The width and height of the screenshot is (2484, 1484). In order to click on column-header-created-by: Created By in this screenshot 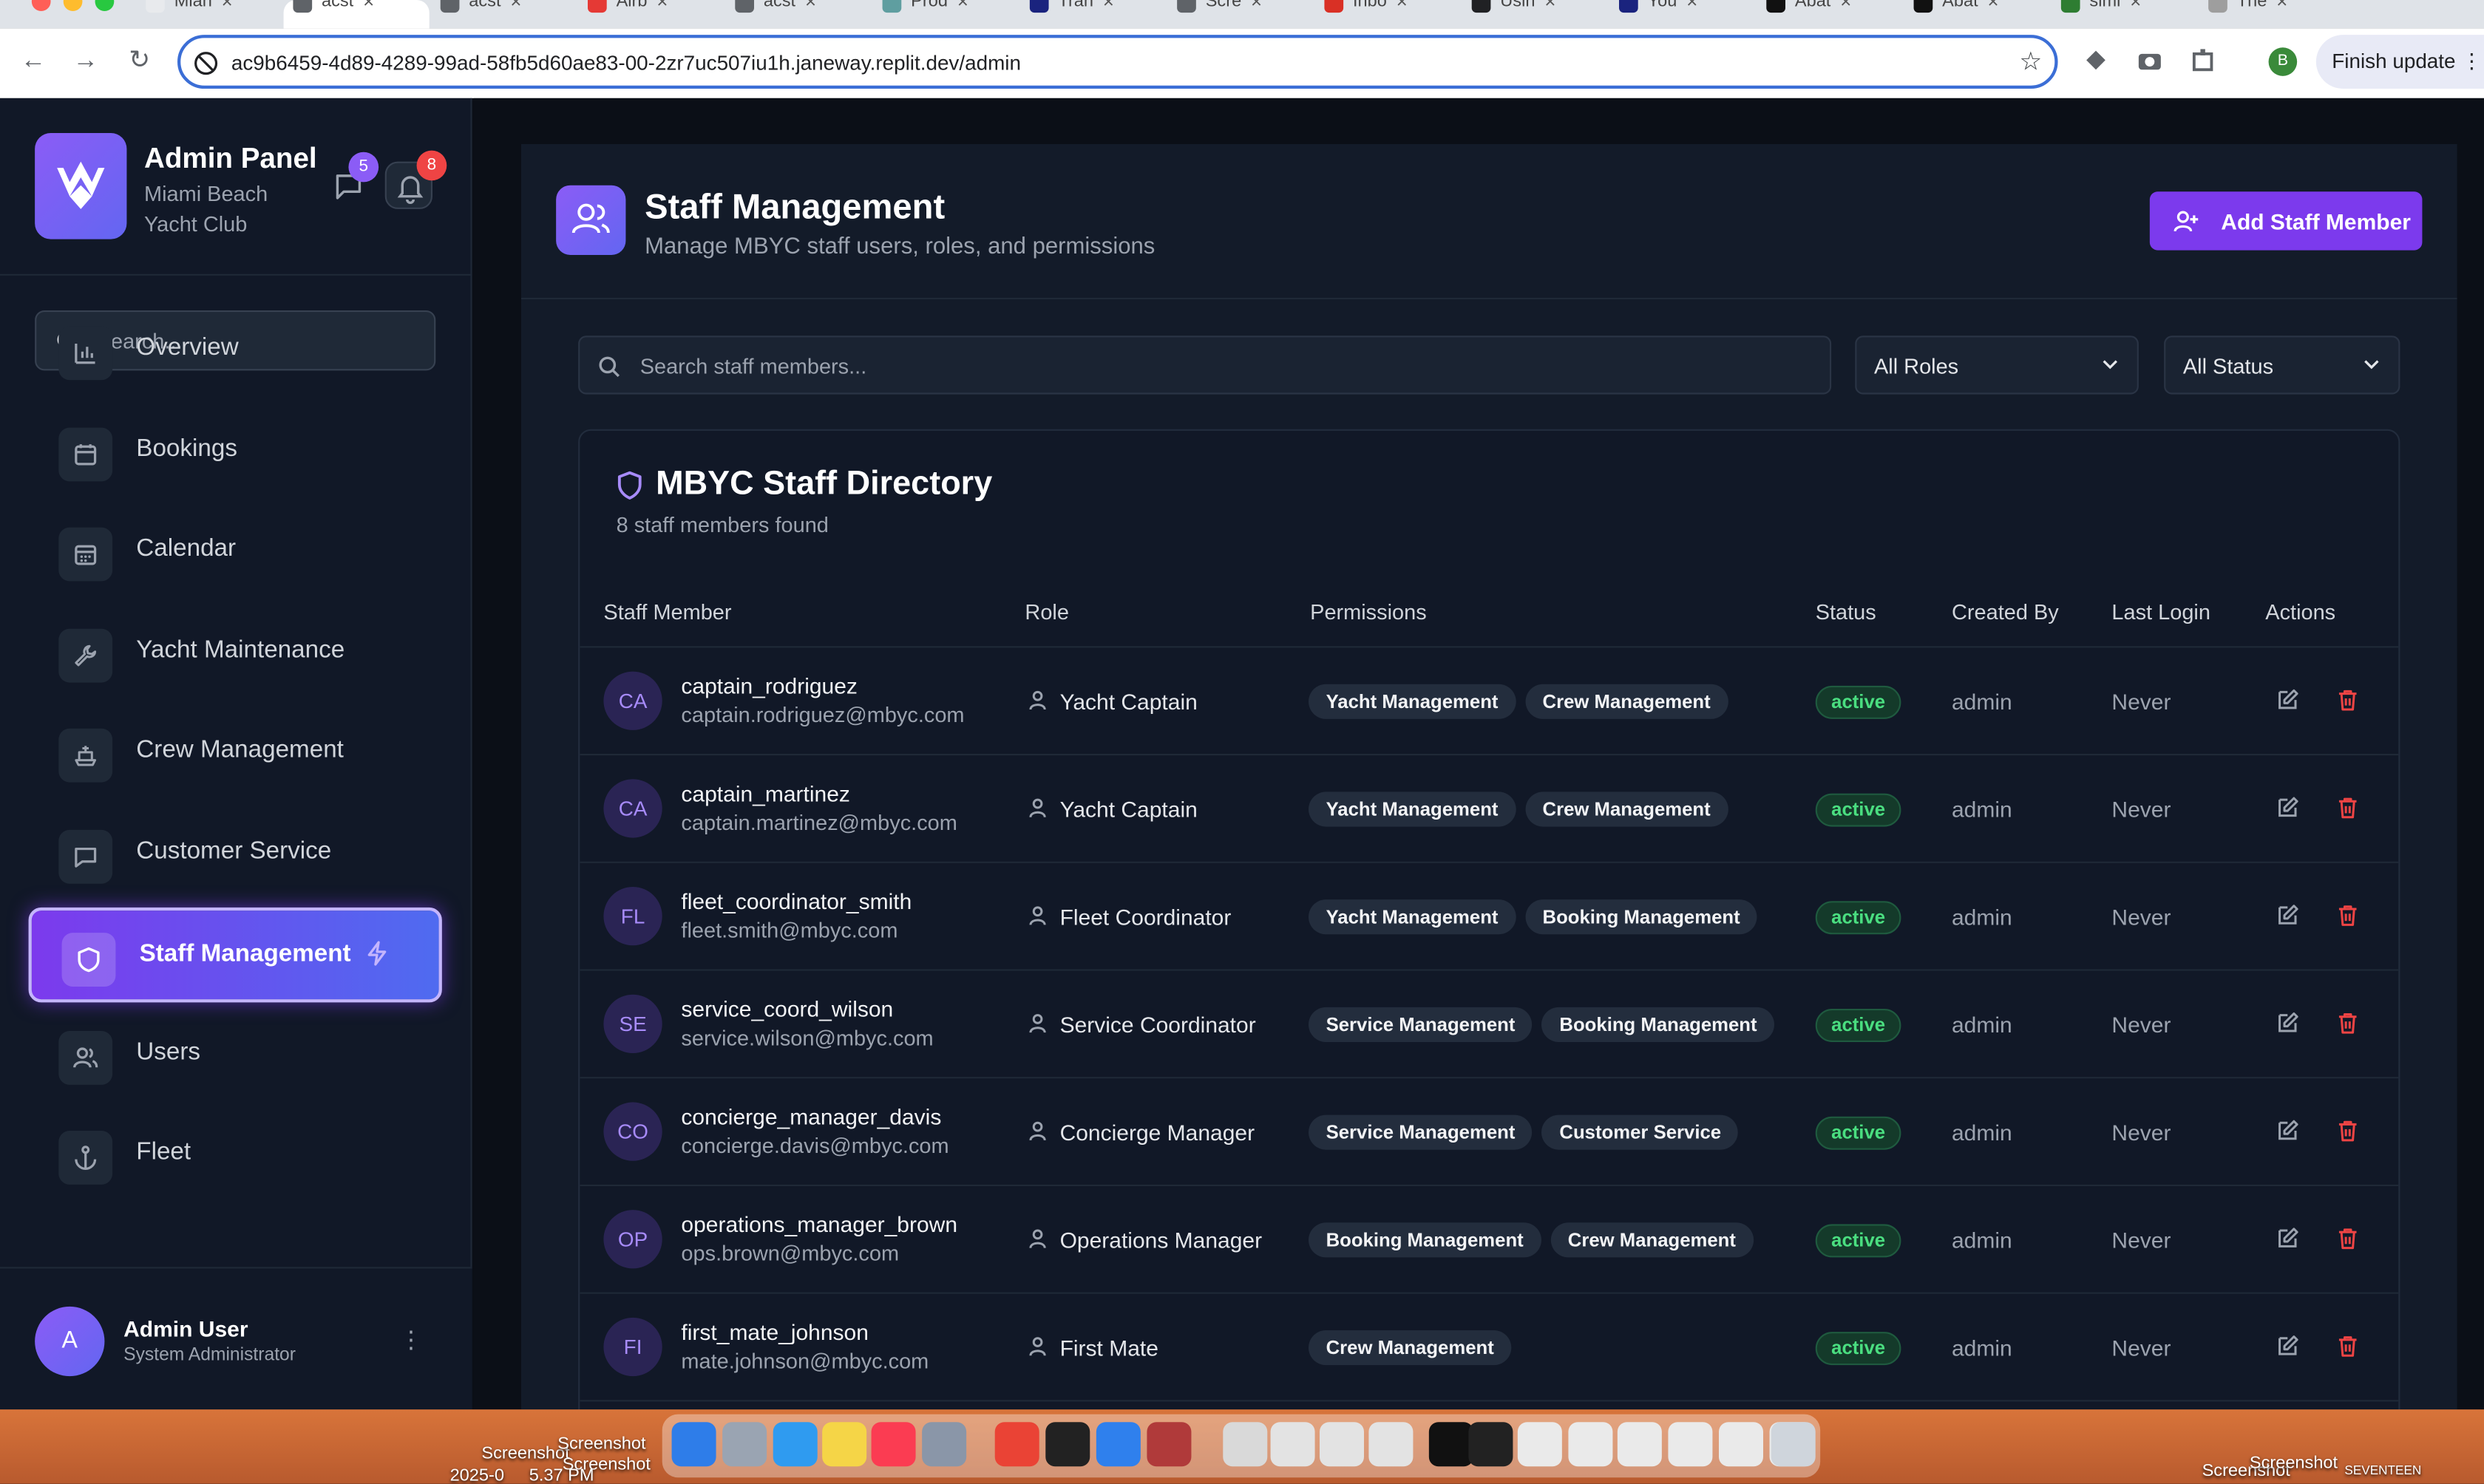, I will do `click(2006, 612)`.